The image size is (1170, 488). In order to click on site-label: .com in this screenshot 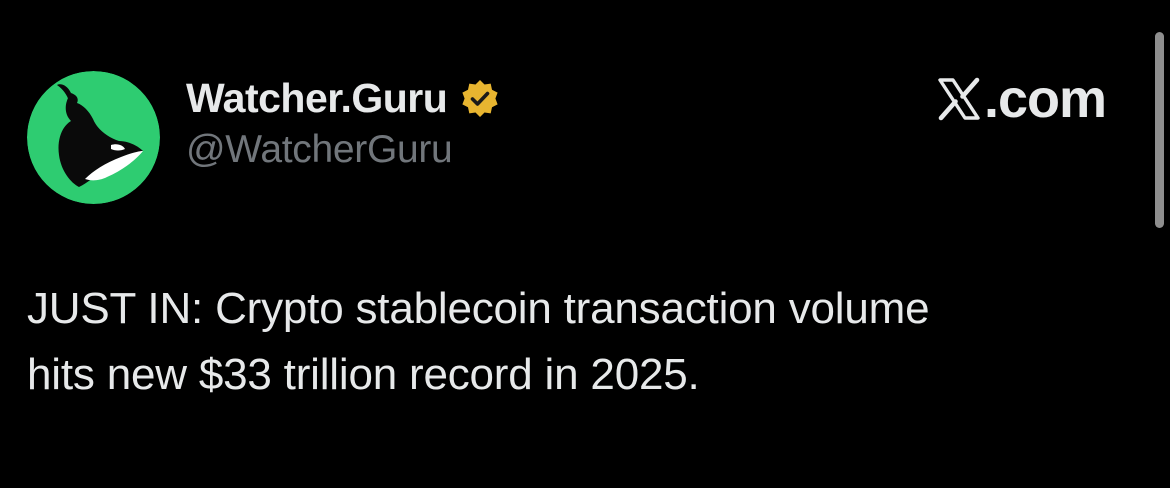, I will do `click(1045, 99)`.